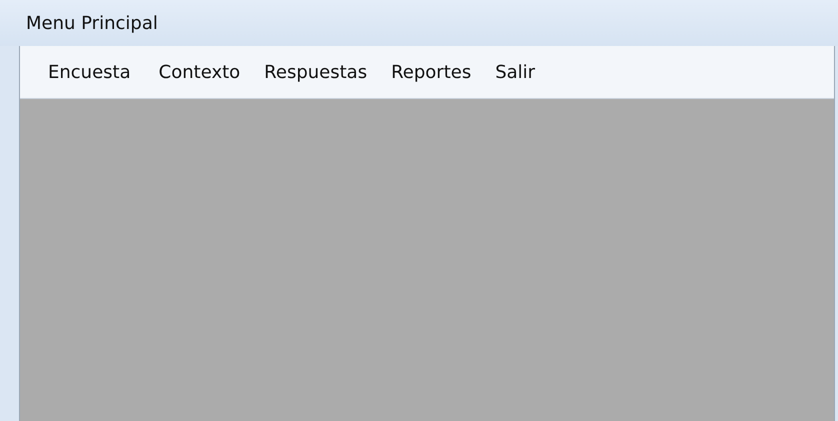 The width and height of the screenshot is (838, 421). I want to click on menu-item: Reportes, so click(431, 72).